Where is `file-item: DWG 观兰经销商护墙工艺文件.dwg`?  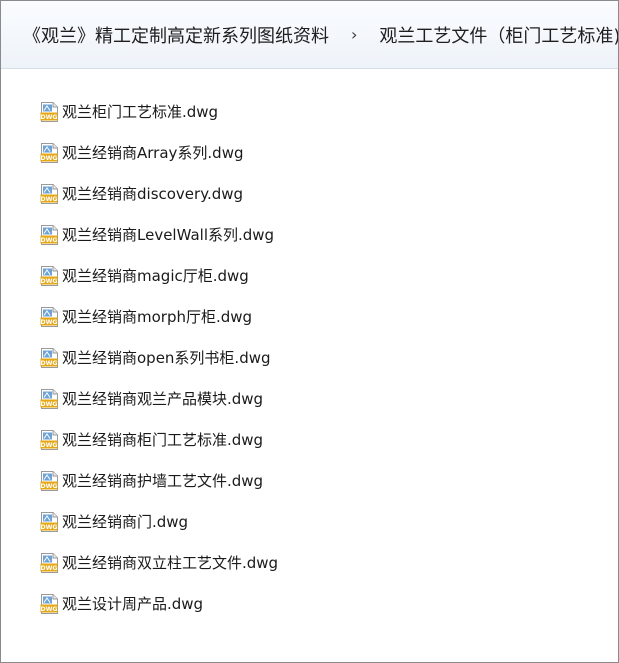 file-item: DWG 观兰经销商护墙工艺文件.dwg is located at coordinates (159, 480).